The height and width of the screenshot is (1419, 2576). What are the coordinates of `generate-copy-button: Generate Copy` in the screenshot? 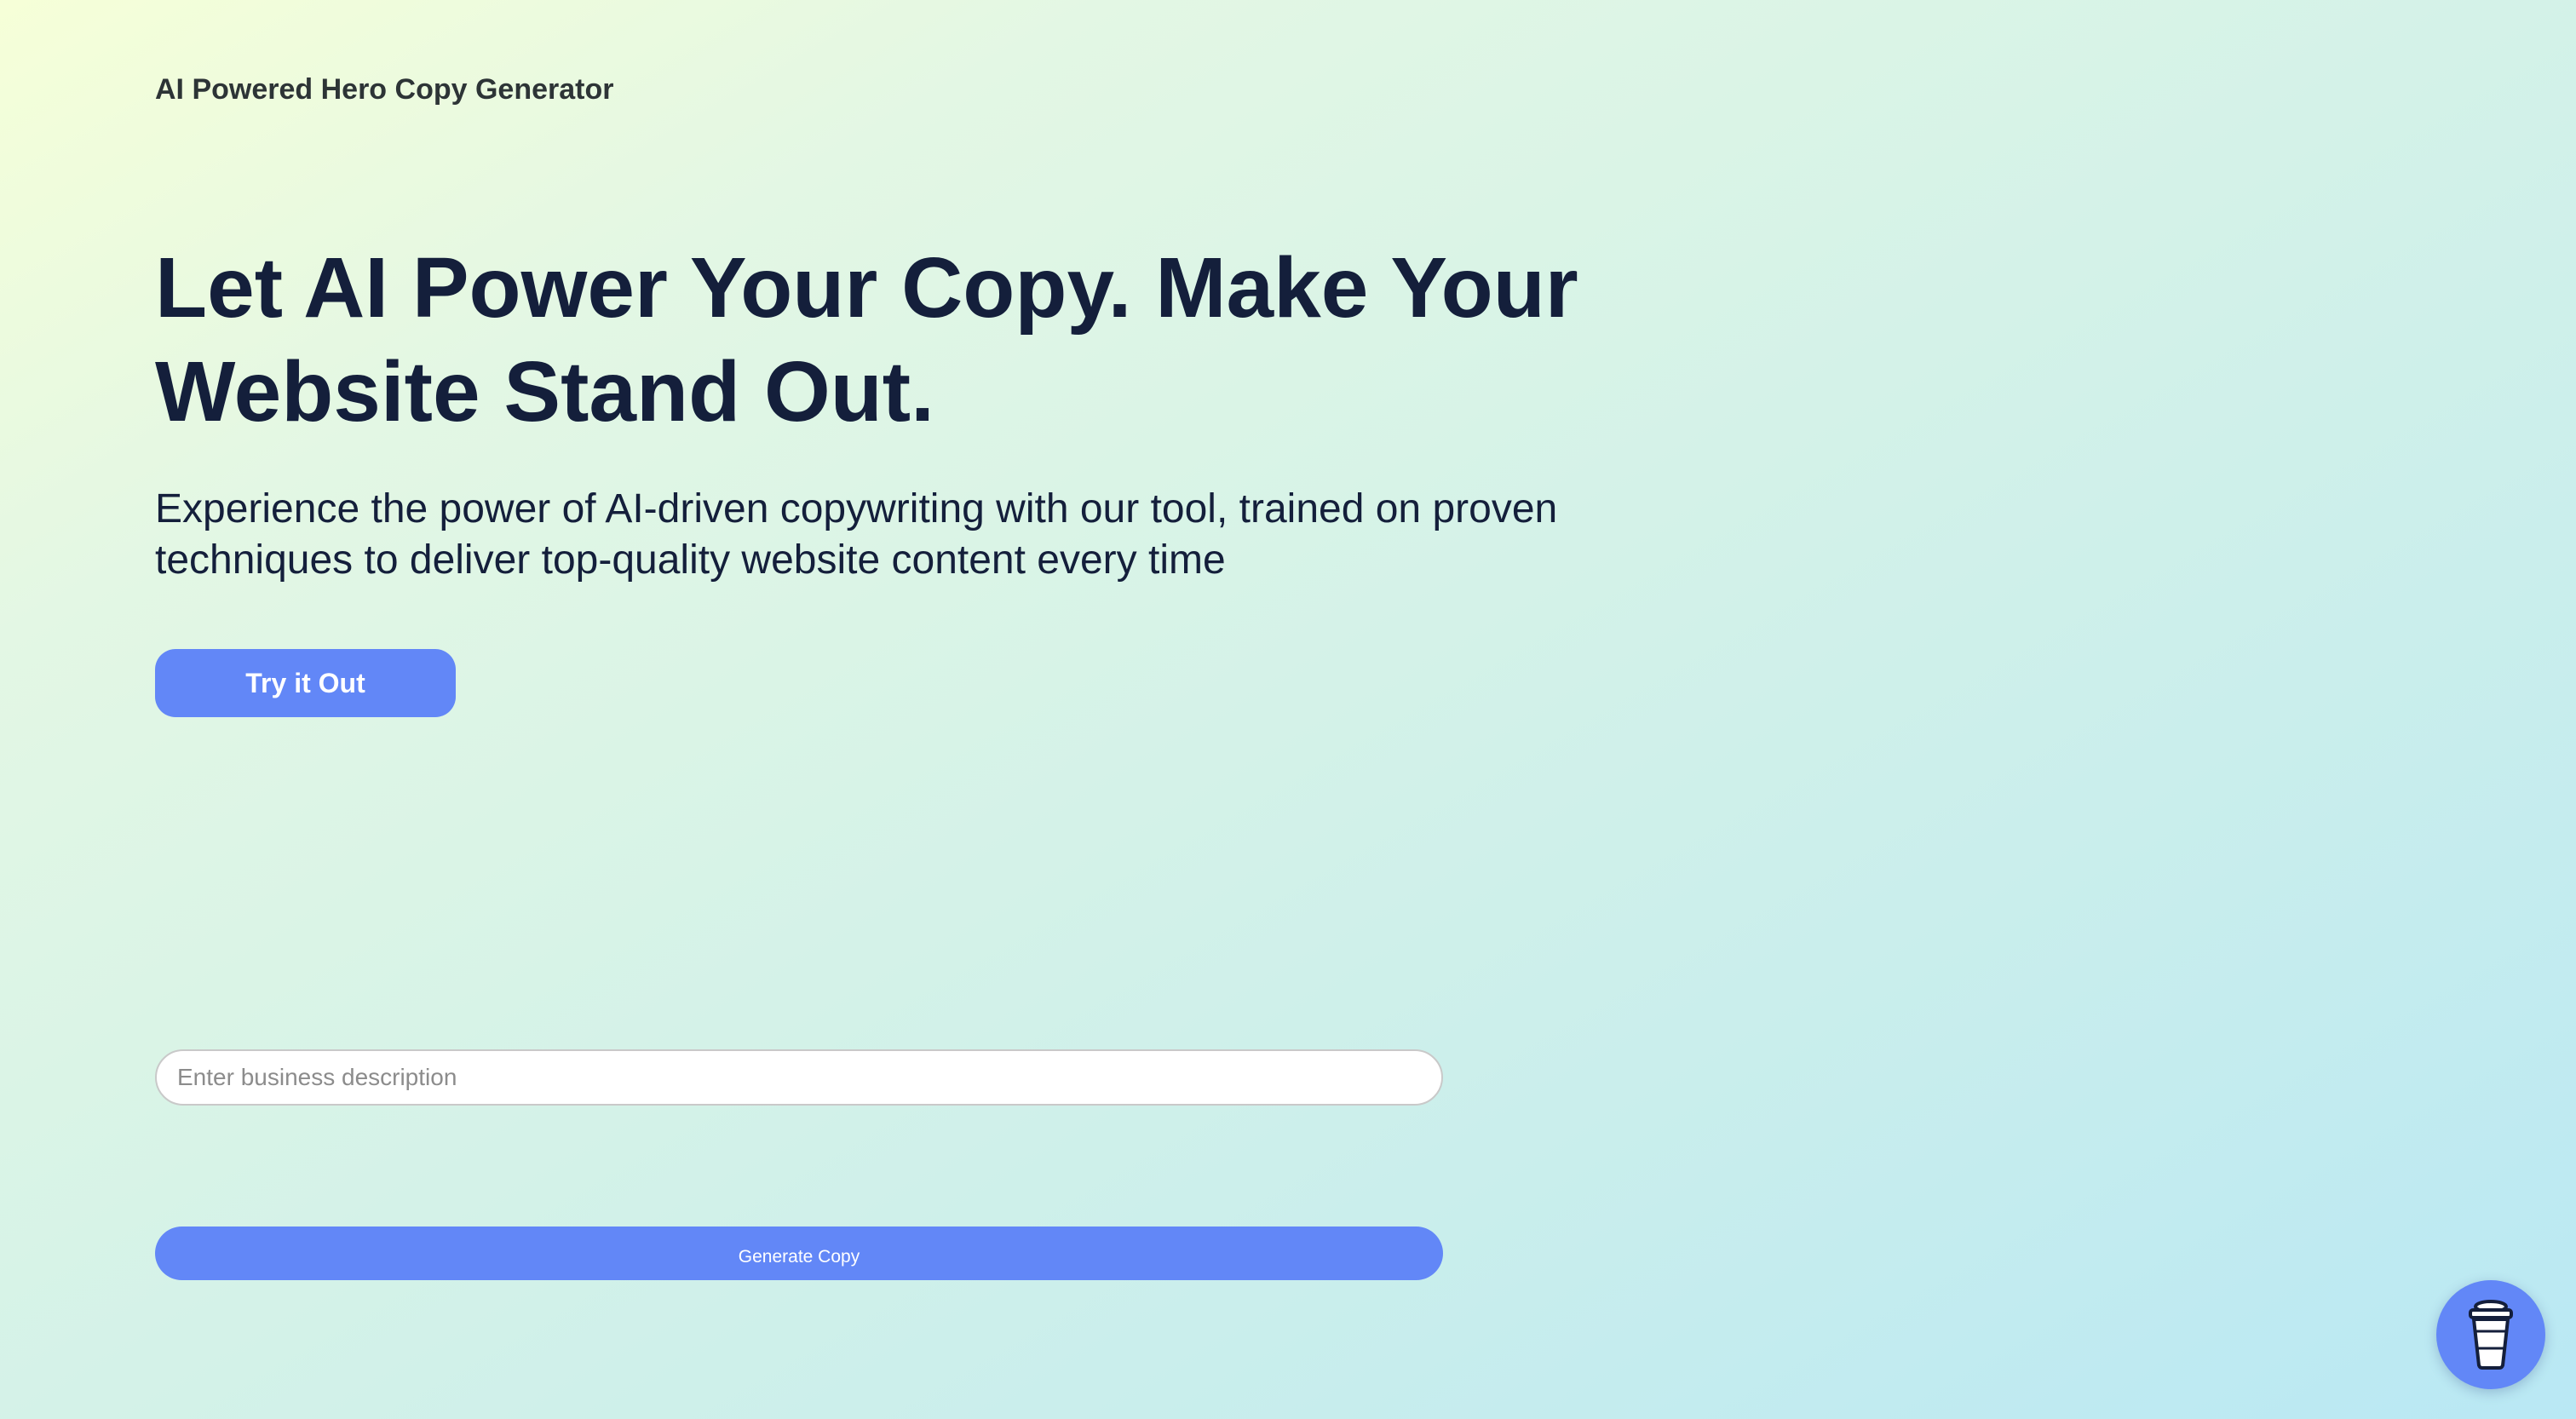 It's located at (799, 1254).